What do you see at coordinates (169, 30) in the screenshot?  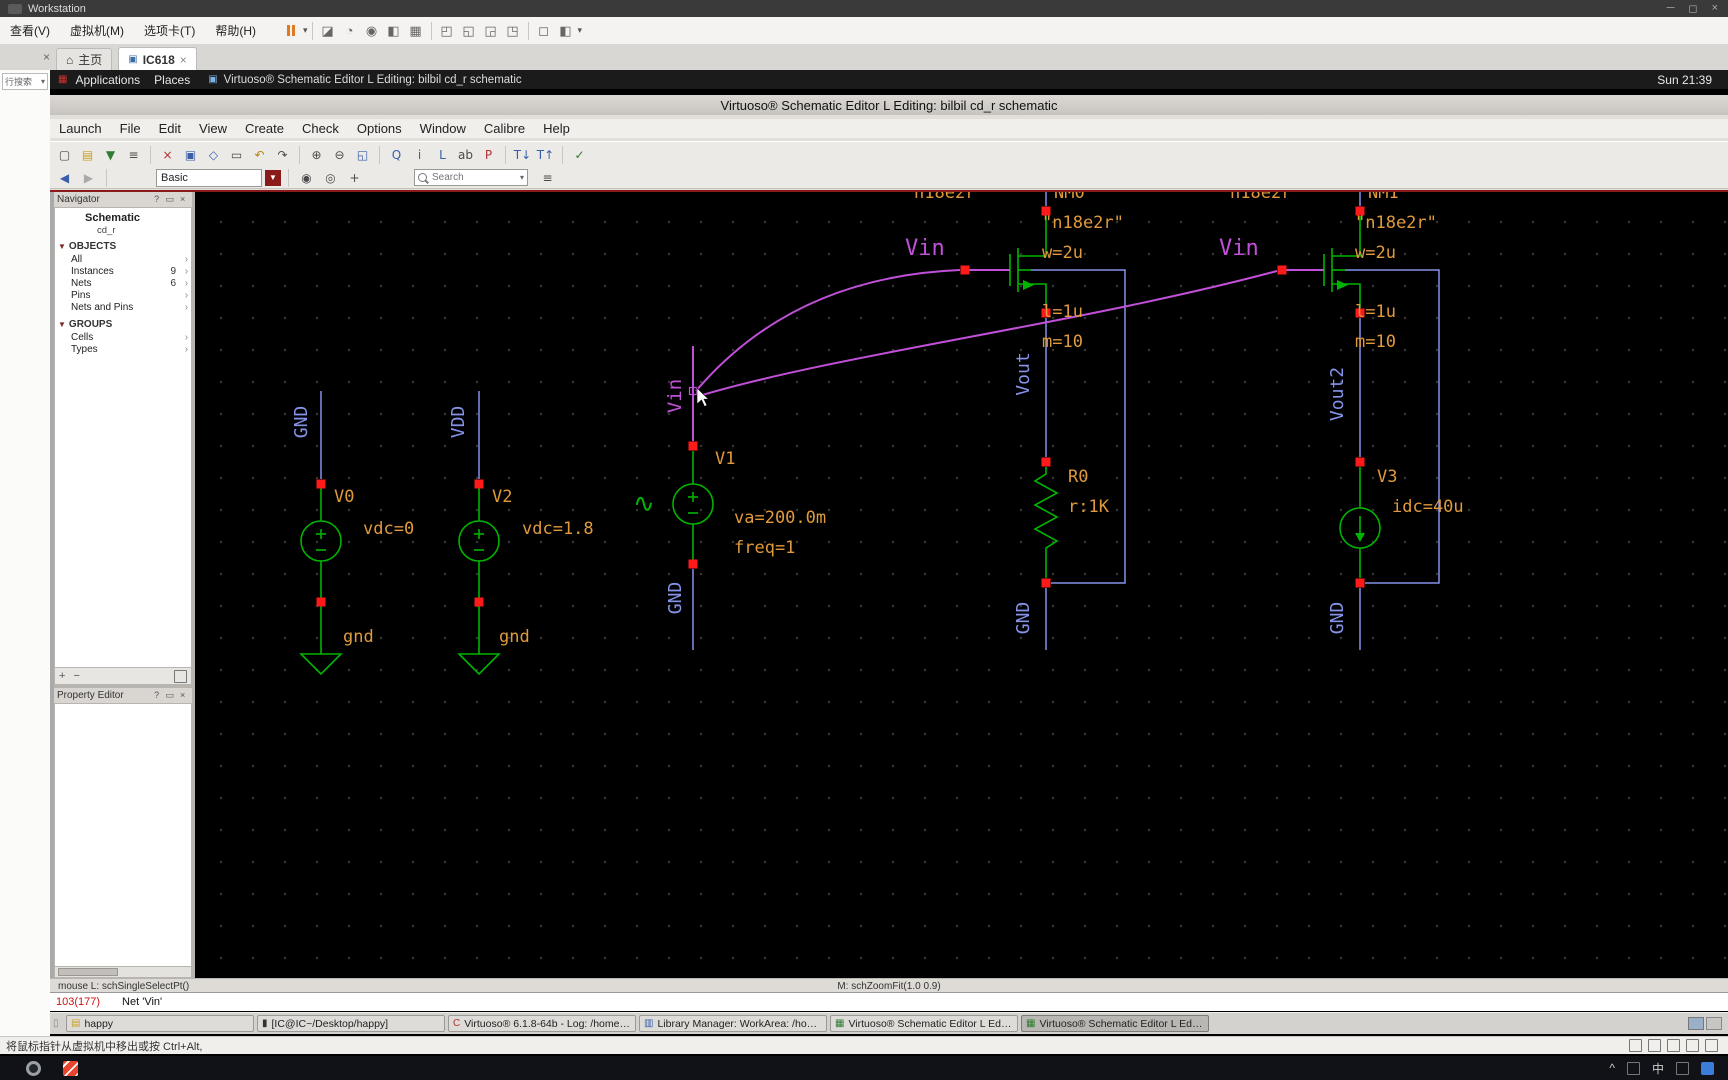 I see `menu-tabs: 选项卡(T)` at bounding box center [169, 30].